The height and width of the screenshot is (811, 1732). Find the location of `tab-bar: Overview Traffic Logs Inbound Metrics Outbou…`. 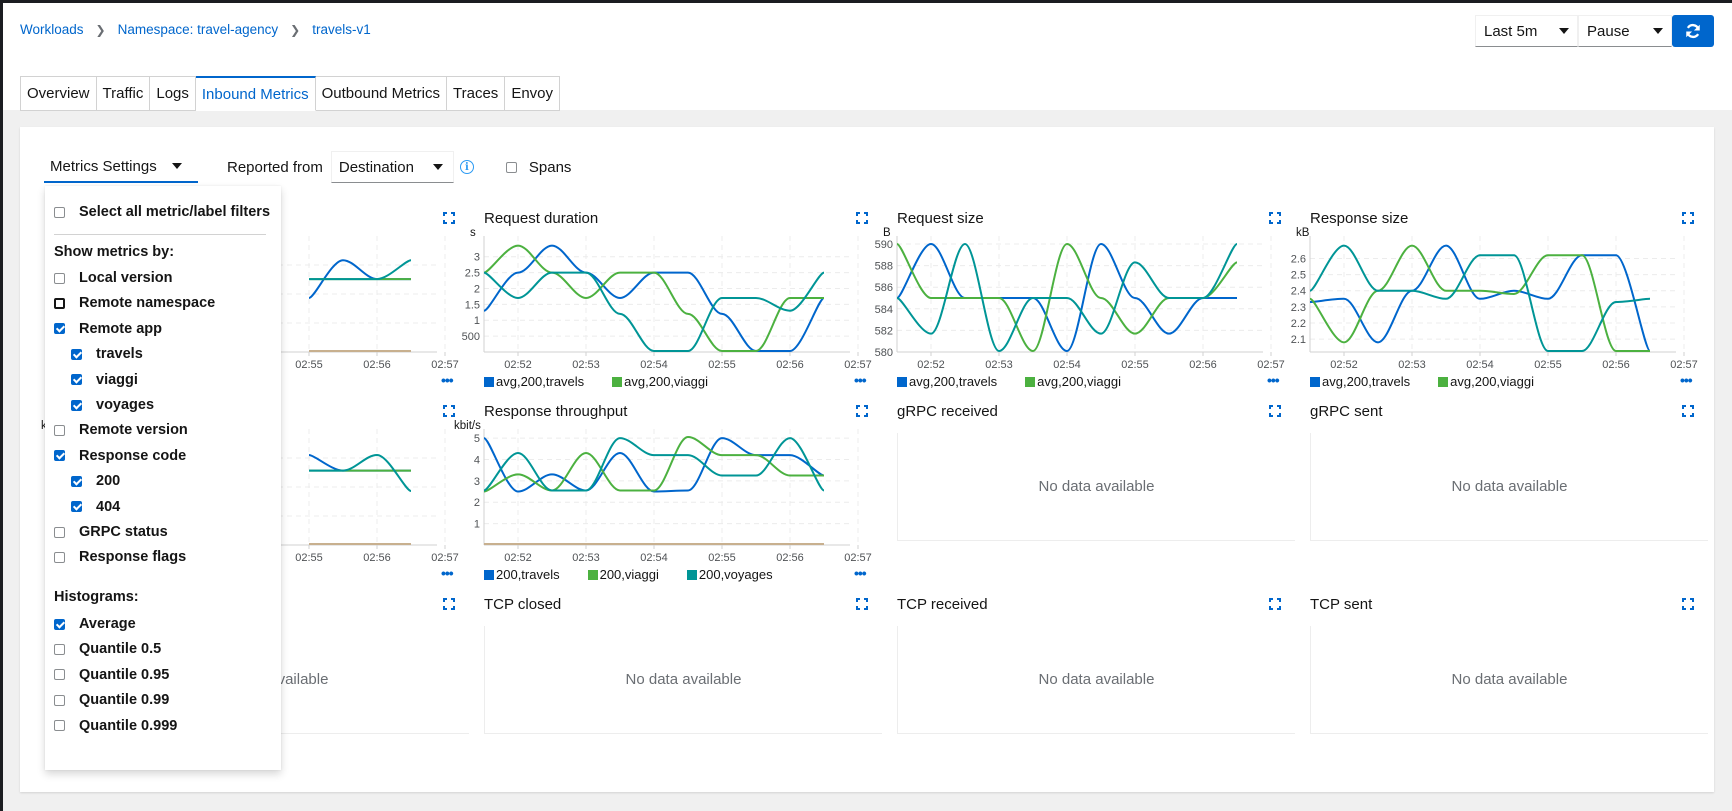

tab-bar: Overview Traffic Logs Inbound Metrics Outbou… is located at coordinates (290, 93).